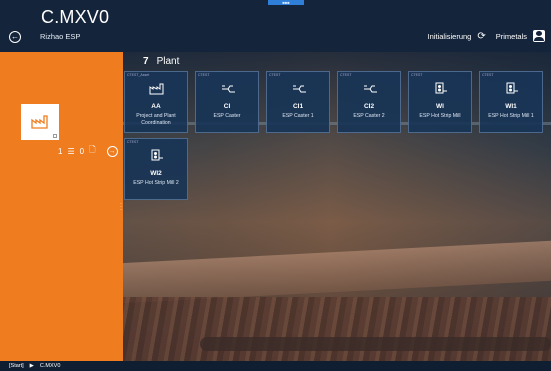  I want to click on forward-button: →, so click(112, 151).